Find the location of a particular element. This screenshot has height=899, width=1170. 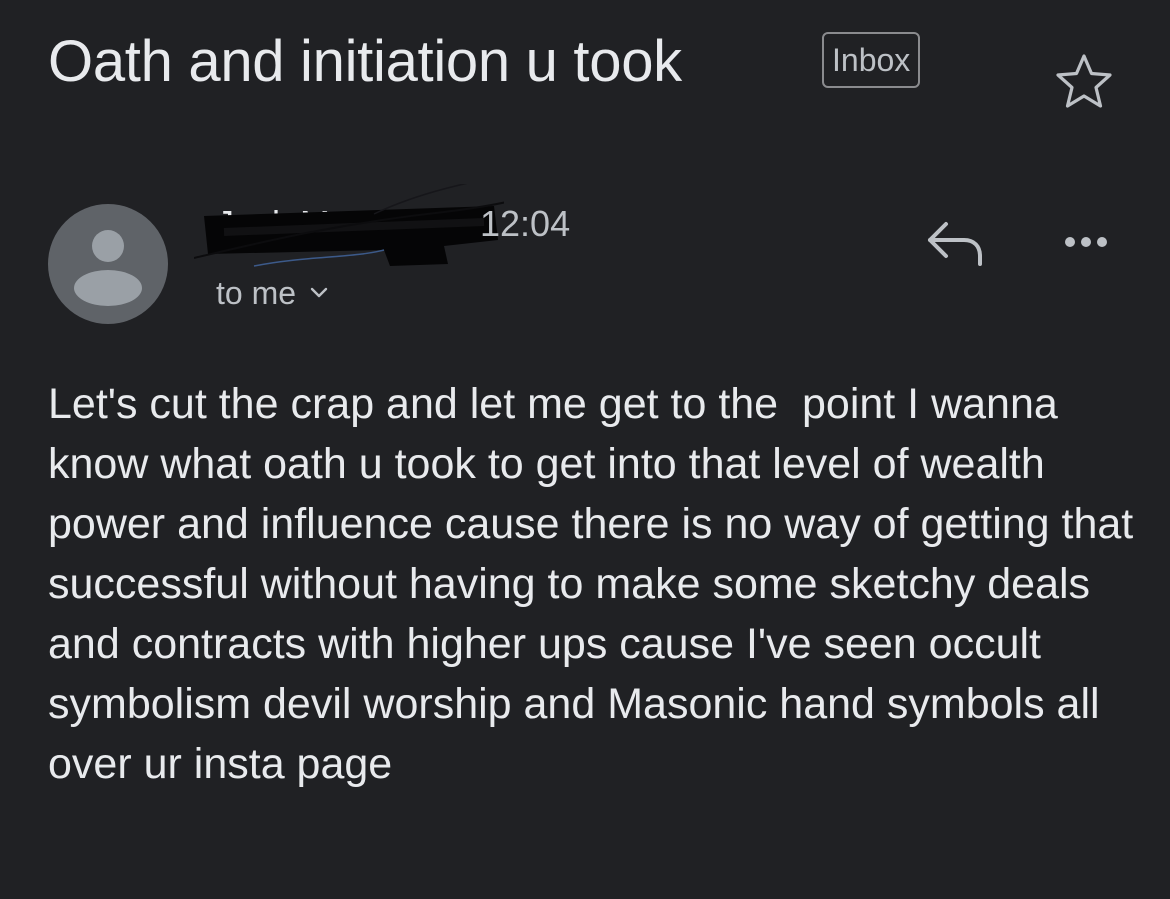

star-icon is located at coordinates (1084, 82).